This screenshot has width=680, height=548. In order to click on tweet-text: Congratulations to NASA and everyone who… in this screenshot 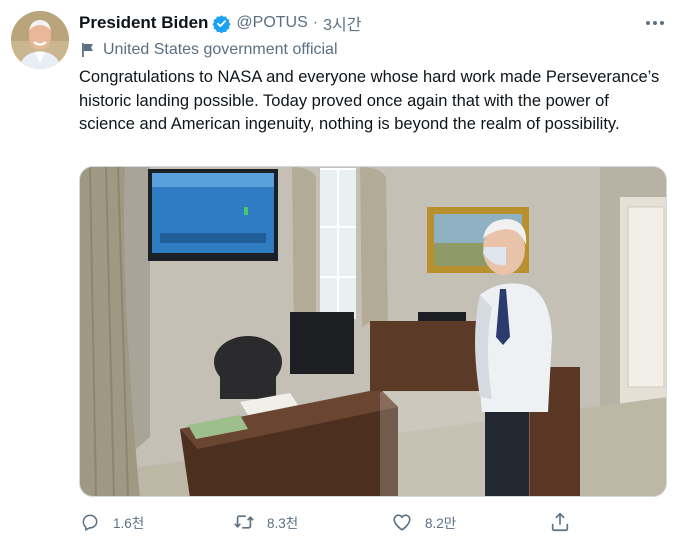, I will do `click(369, 100)`.